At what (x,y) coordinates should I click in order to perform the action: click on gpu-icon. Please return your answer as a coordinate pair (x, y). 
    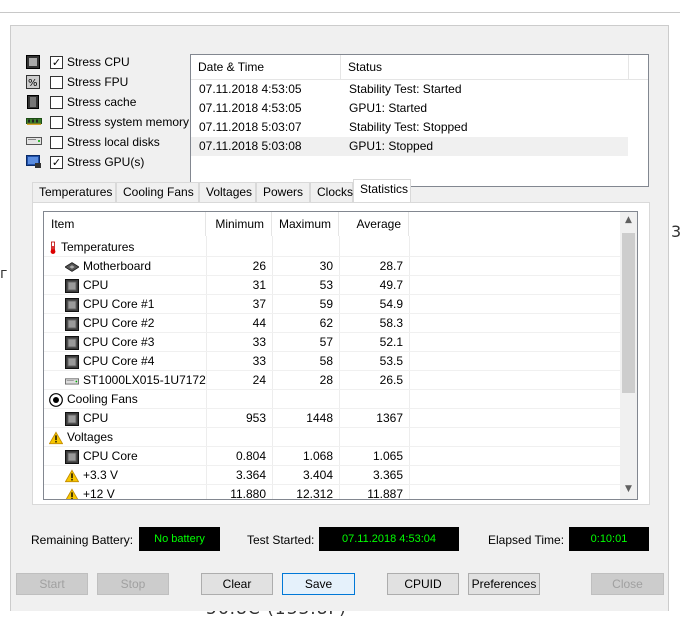
    Looking at the image, I should click on (34, 162).